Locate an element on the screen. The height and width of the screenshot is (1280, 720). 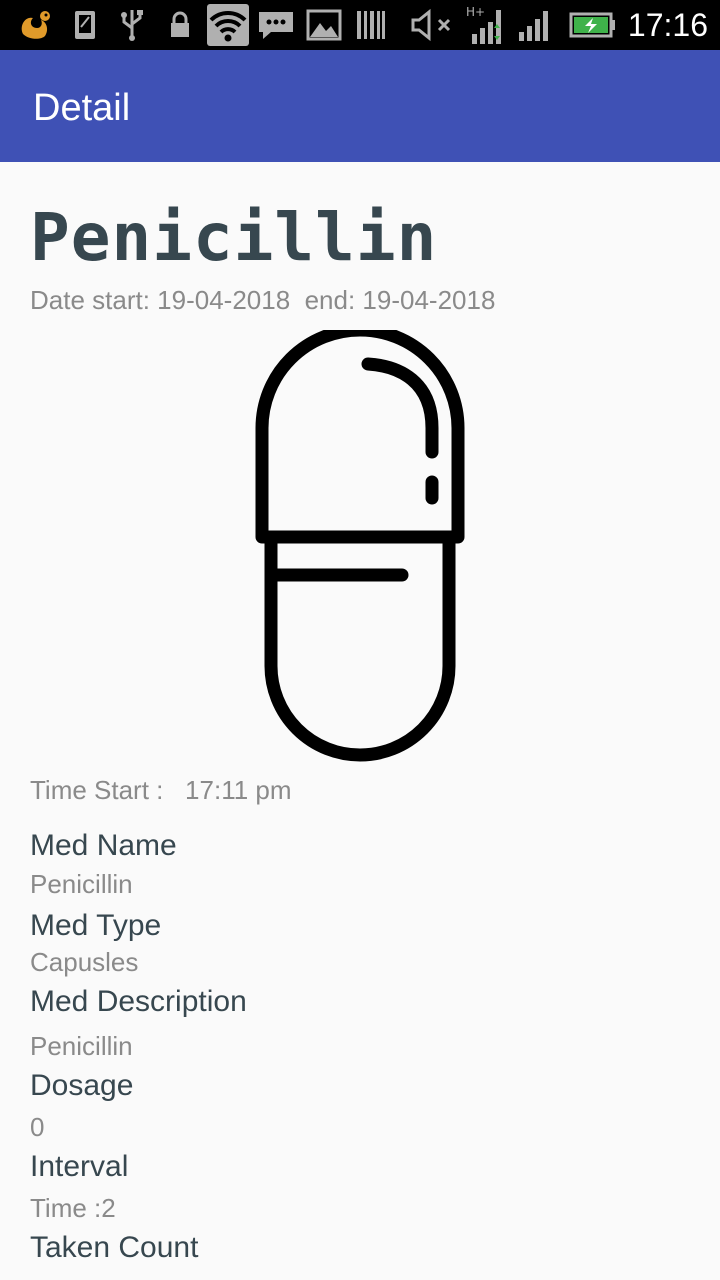
med-description-label: Med Description is located at coordinates (138, 1001).